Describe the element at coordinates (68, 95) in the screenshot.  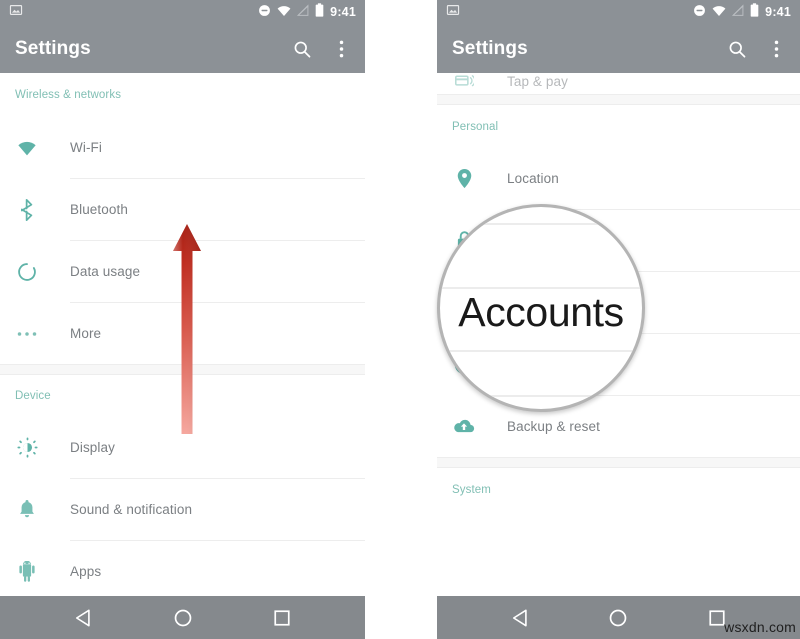
I see `section-header-wireless: Wireless & networks` at that location.